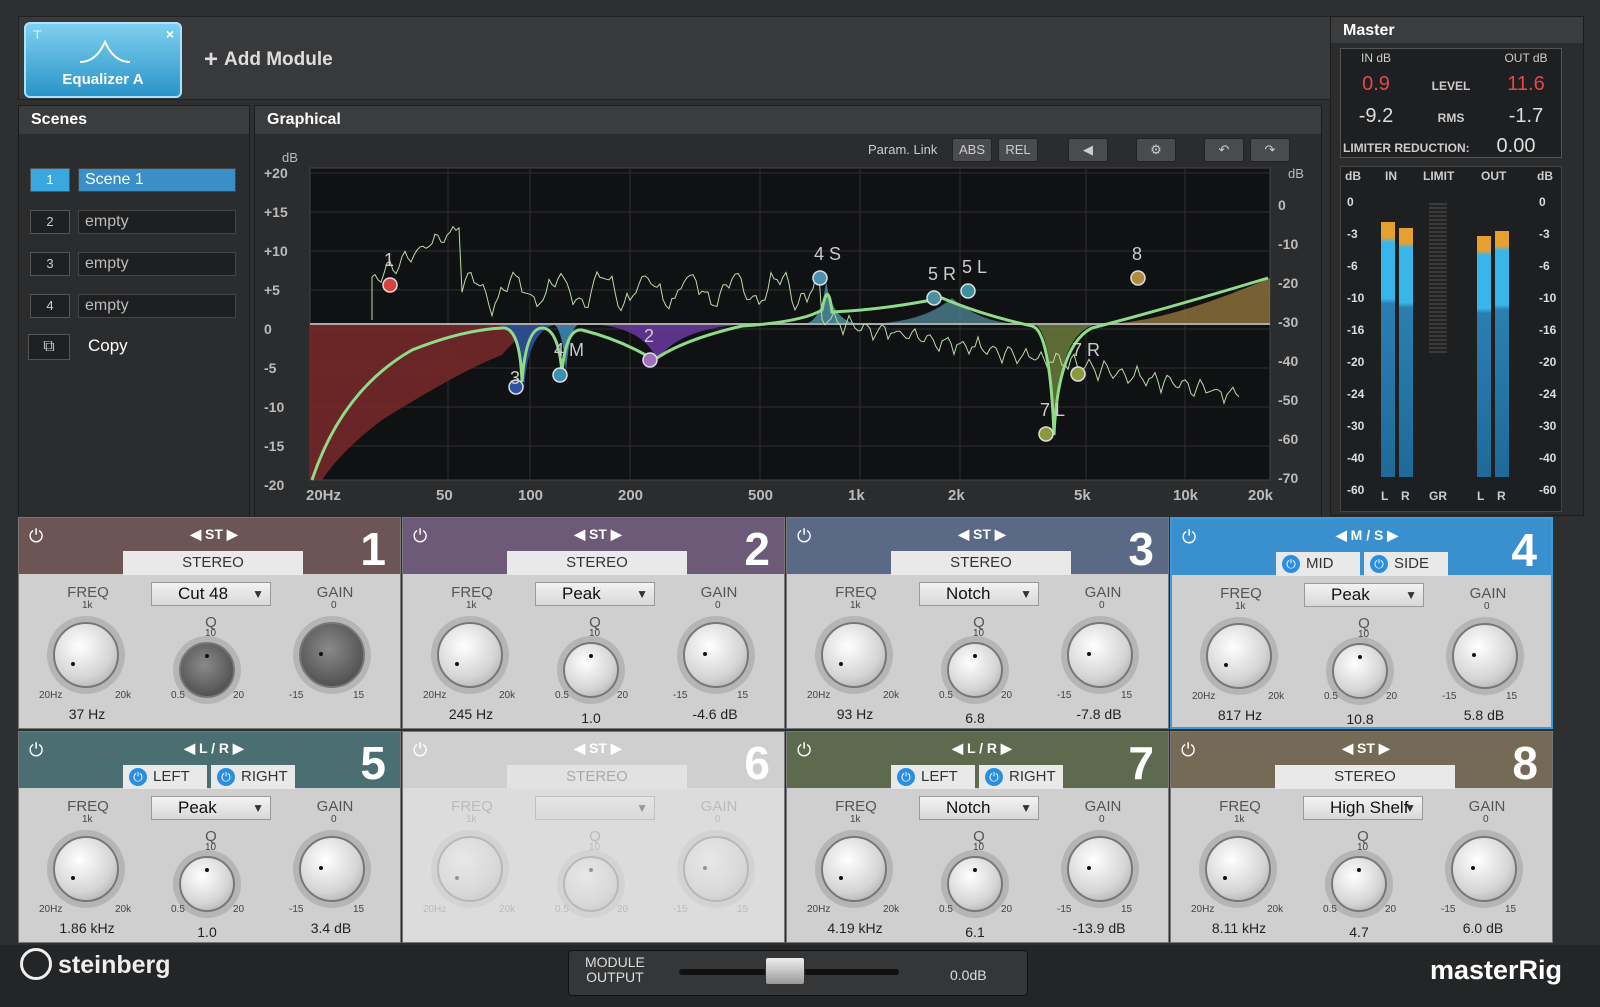 This screenshot has width=1600, height=1007. Describe the element at coordinates (595, 808) in the screenshot. I see `filter-type-dropdown: ▼` at that location.